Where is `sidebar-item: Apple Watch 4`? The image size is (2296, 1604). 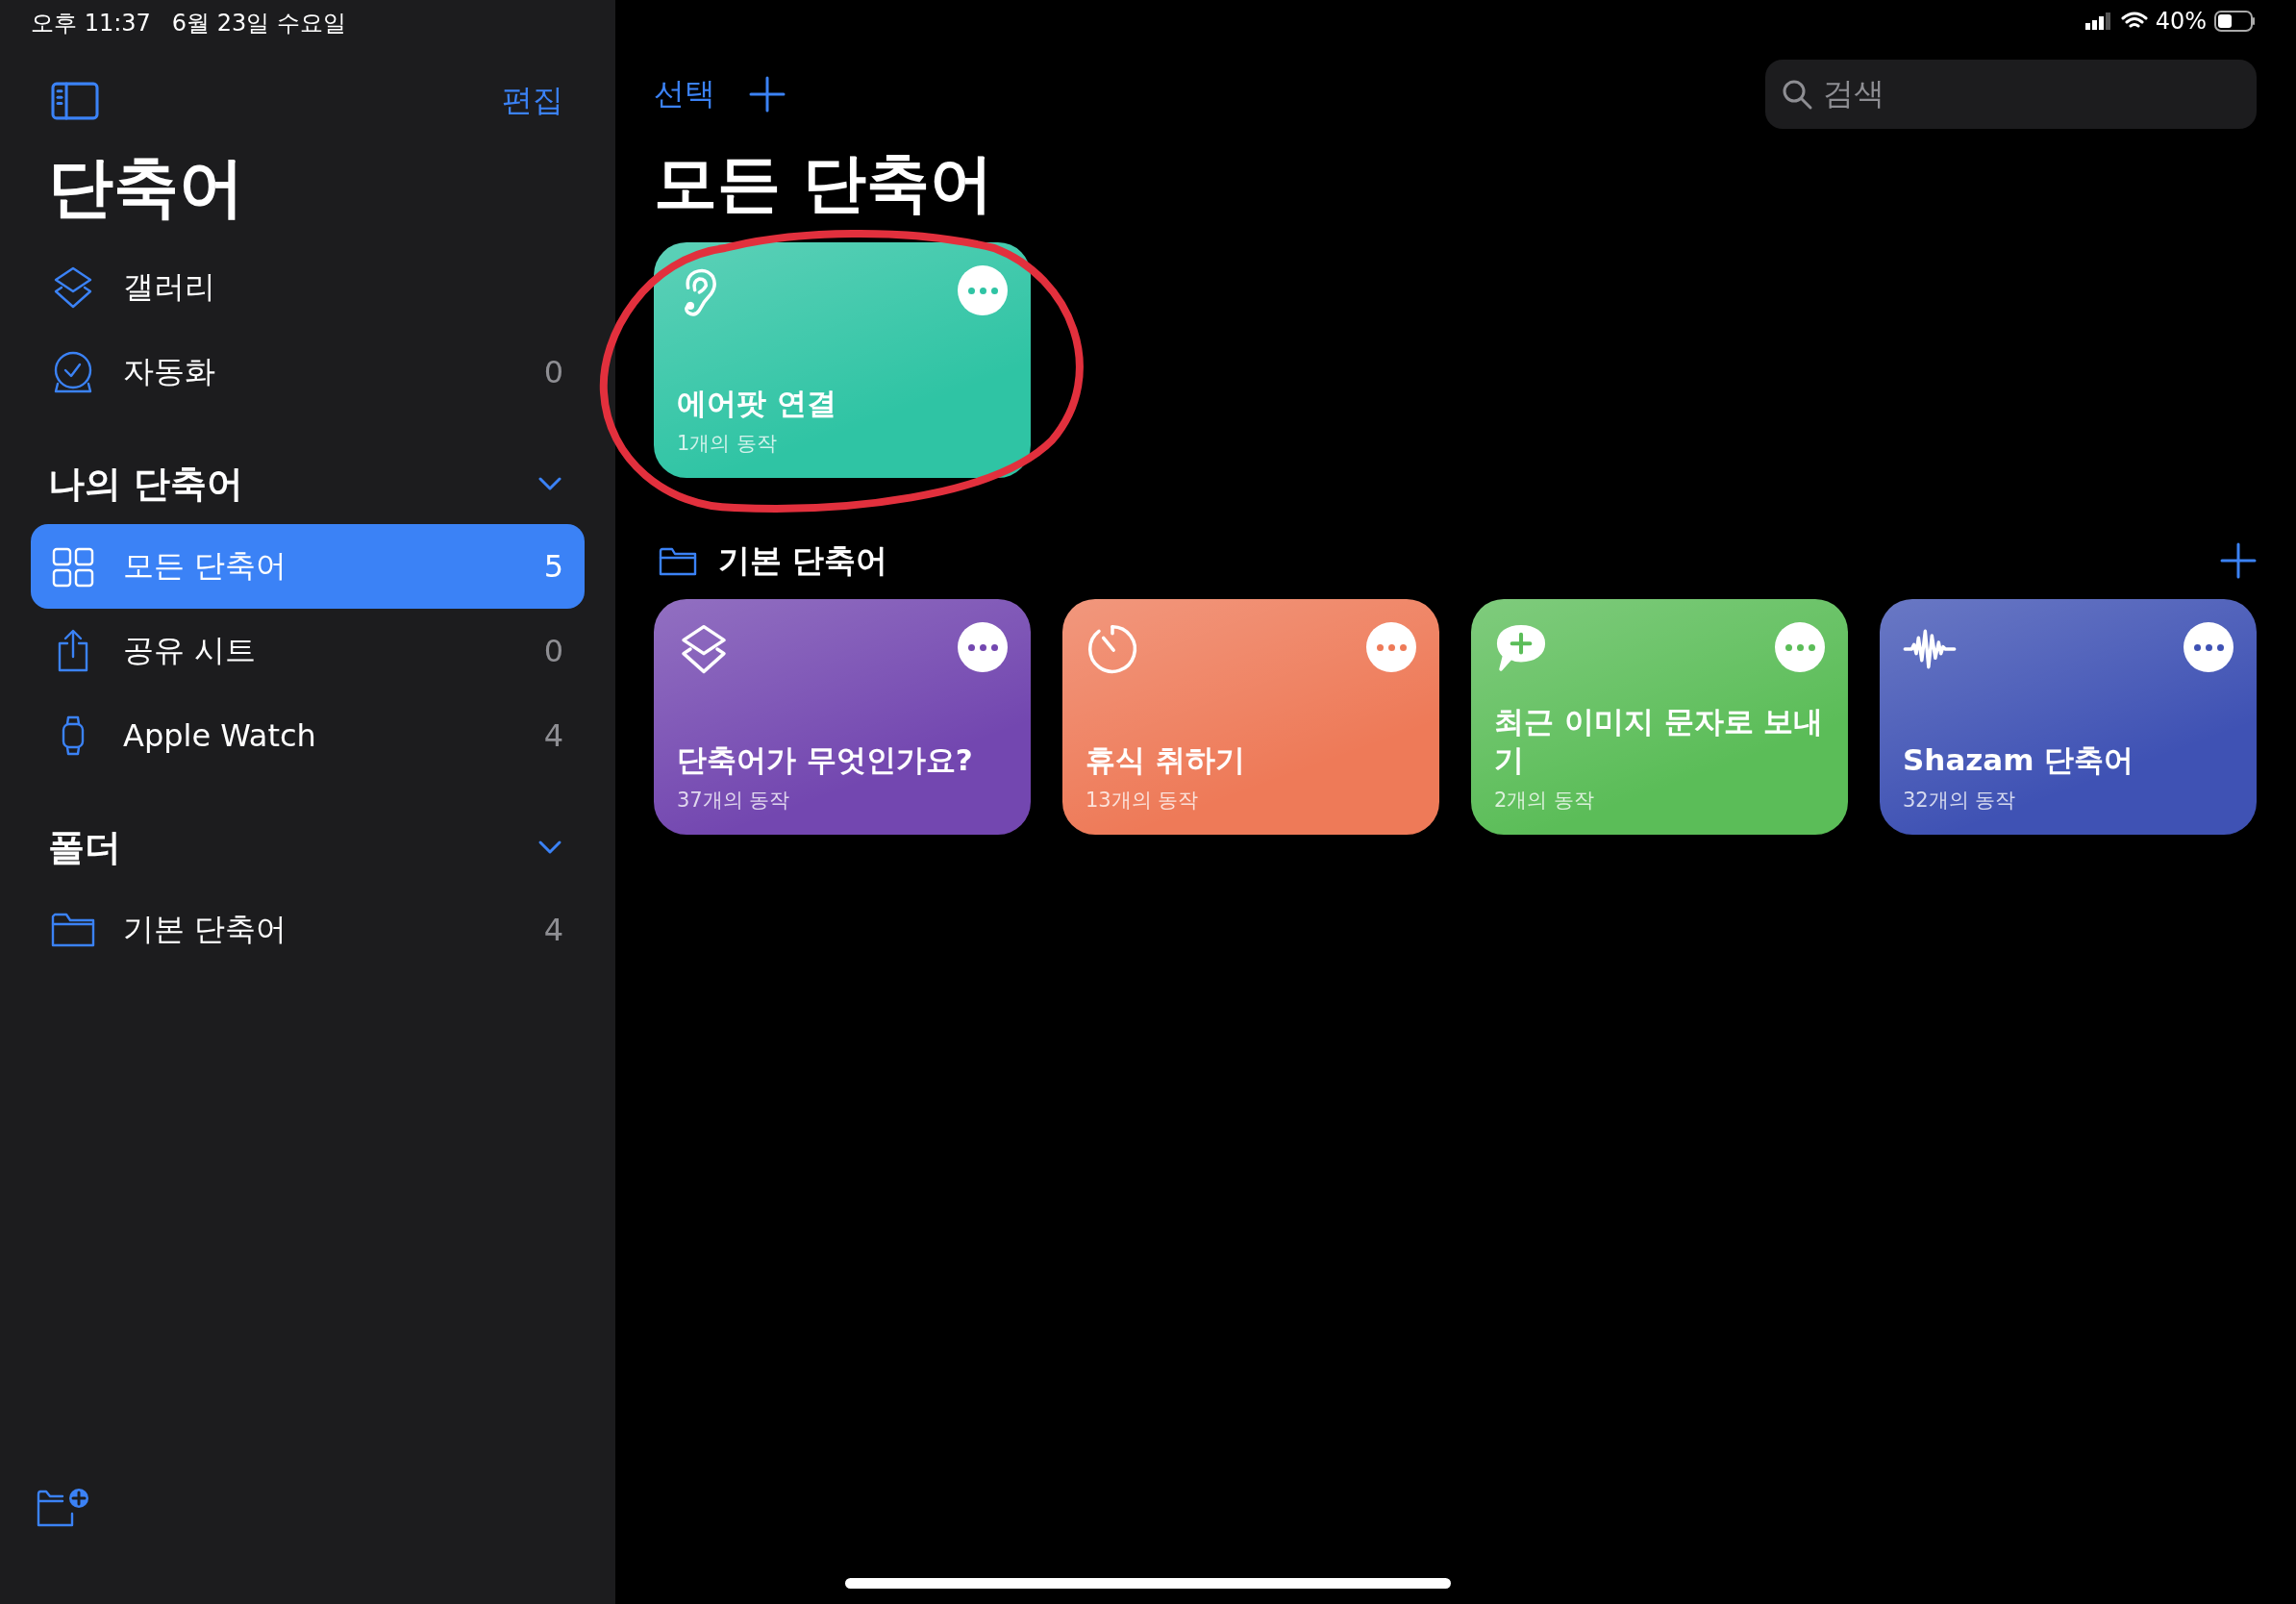 sidebar-item: Apple Watch 4 is located at coordinates (308, 735).